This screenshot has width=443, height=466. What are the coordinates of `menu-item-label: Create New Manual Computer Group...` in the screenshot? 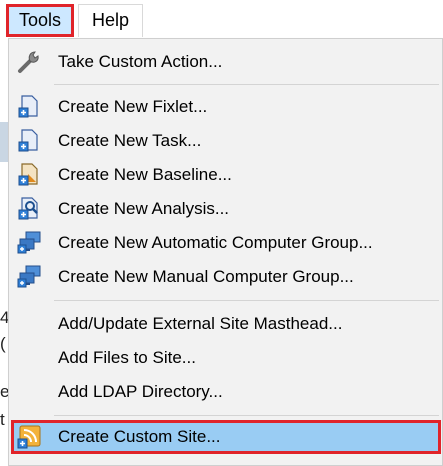 It's located at (206, 276).